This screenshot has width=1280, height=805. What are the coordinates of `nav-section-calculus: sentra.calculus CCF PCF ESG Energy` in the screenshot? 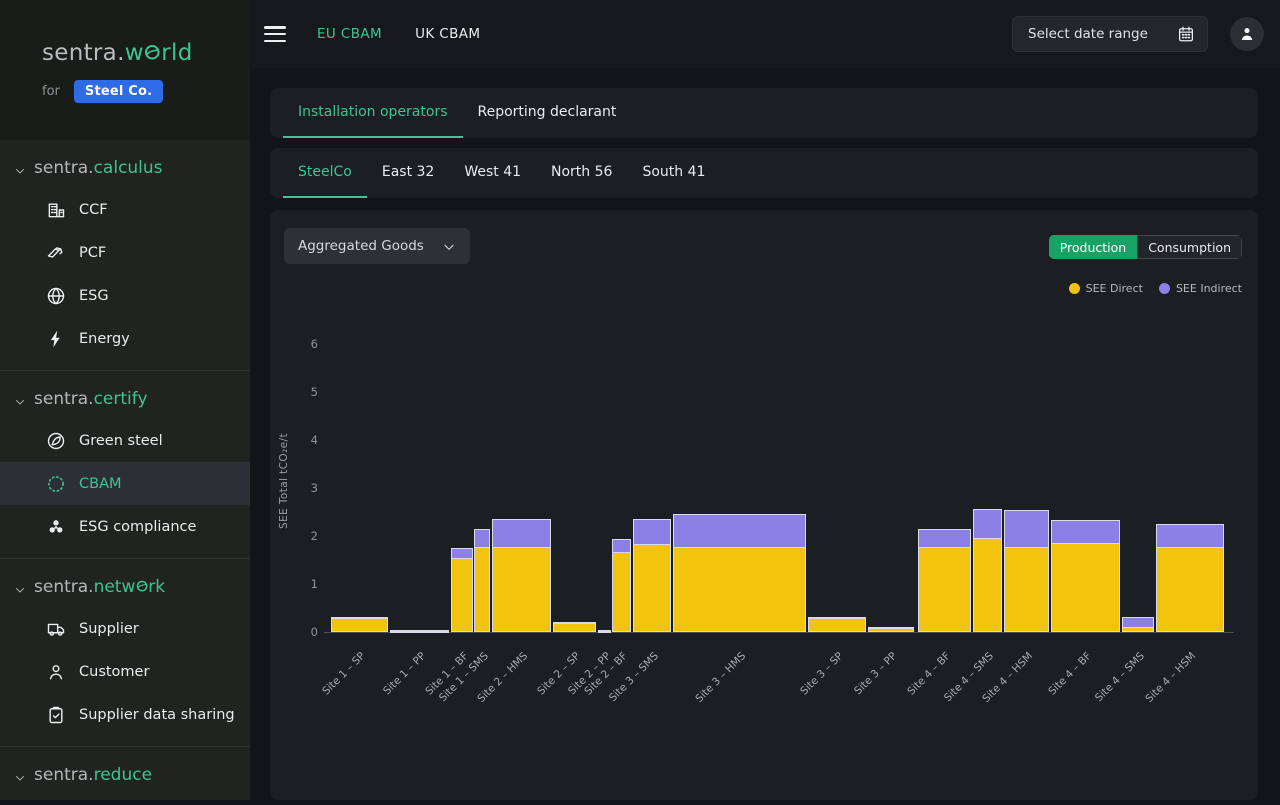 It's located at (125, 255).